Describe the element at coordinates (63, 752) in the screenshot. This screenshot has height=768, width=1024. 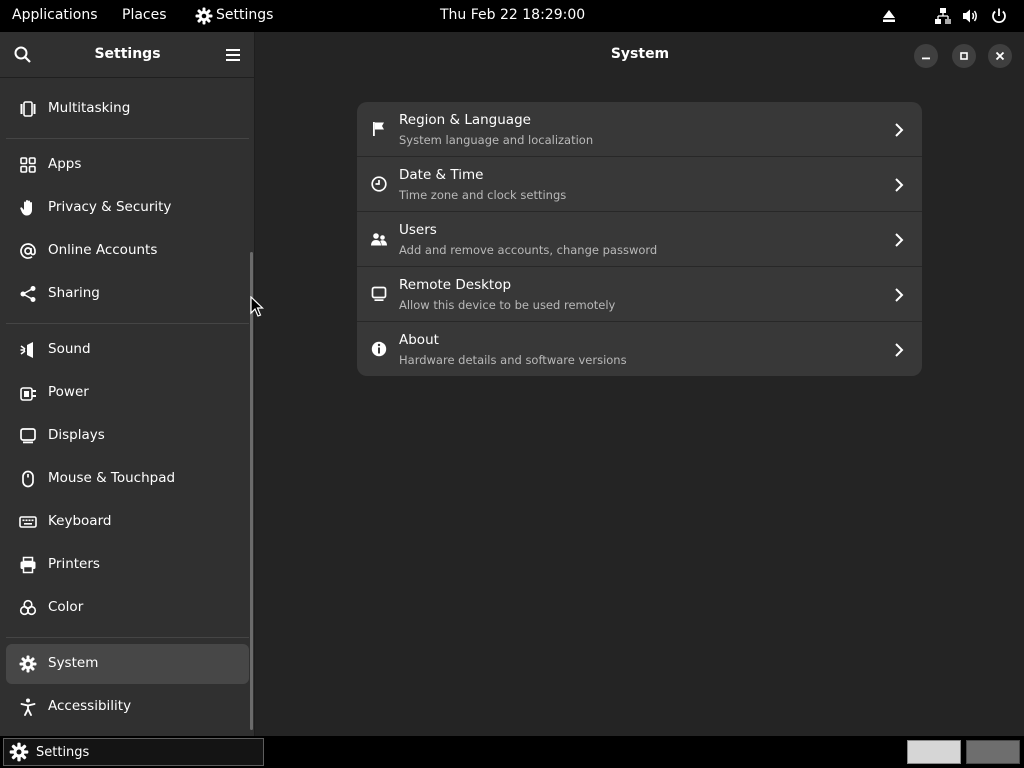
I see `taskbar-settings-label: Settings` at that location.